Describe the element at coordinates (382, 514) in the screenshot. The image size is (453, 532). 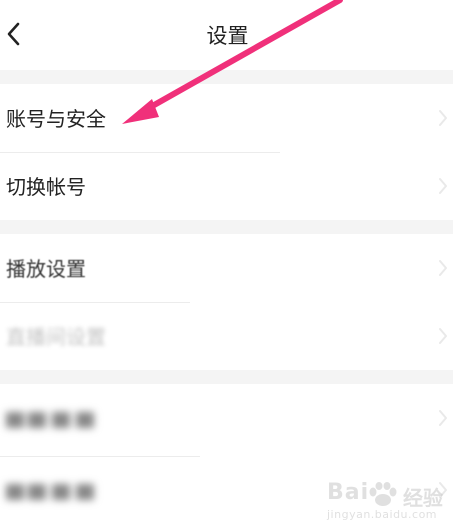
I see `watermark-url: jingyan.baidu.com` at that location.